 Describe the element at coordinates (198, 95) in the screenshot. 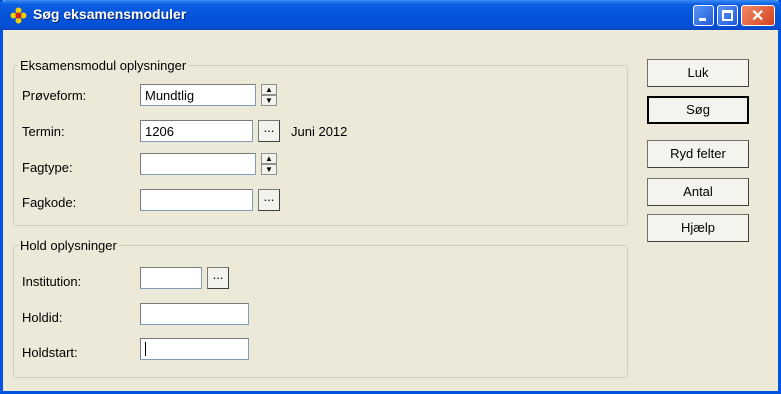

I see `proeveform-field: Mundtlig` at that location.